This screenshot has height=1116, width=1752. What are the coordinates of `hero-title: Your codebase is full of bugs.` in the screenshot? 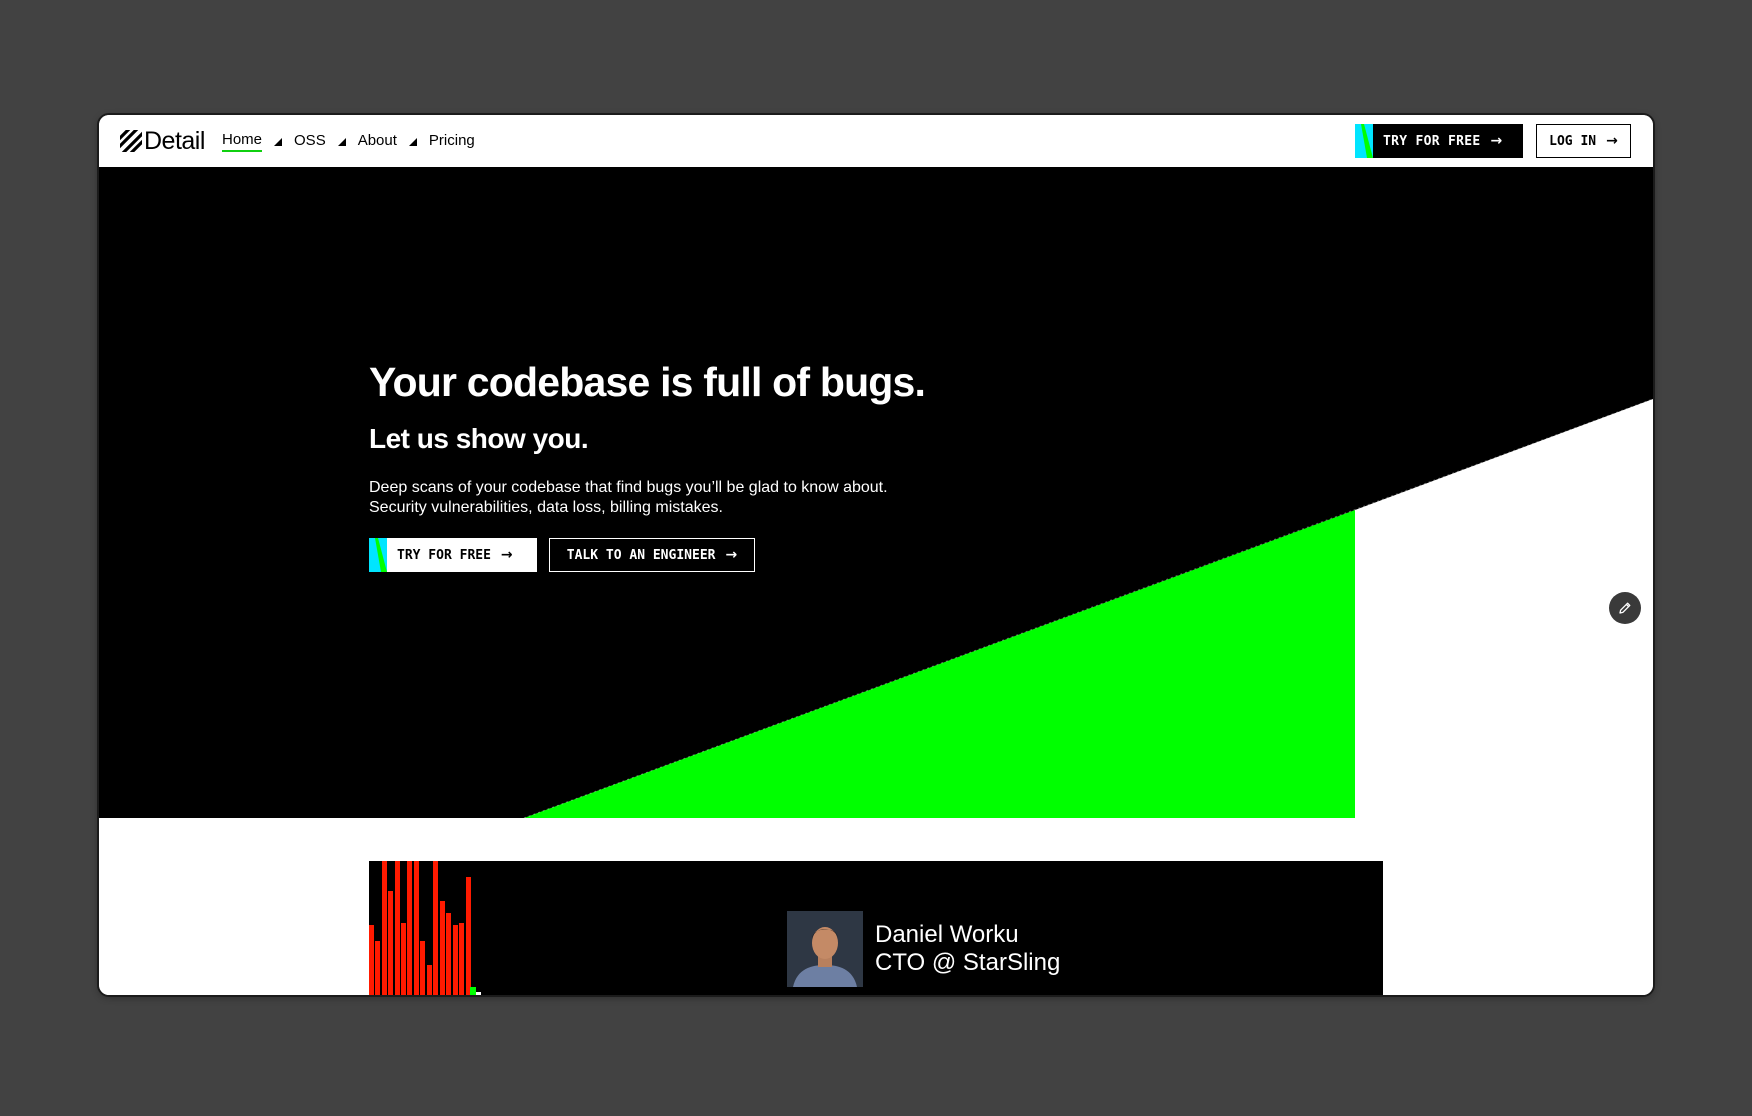 It's located at (647, 382).